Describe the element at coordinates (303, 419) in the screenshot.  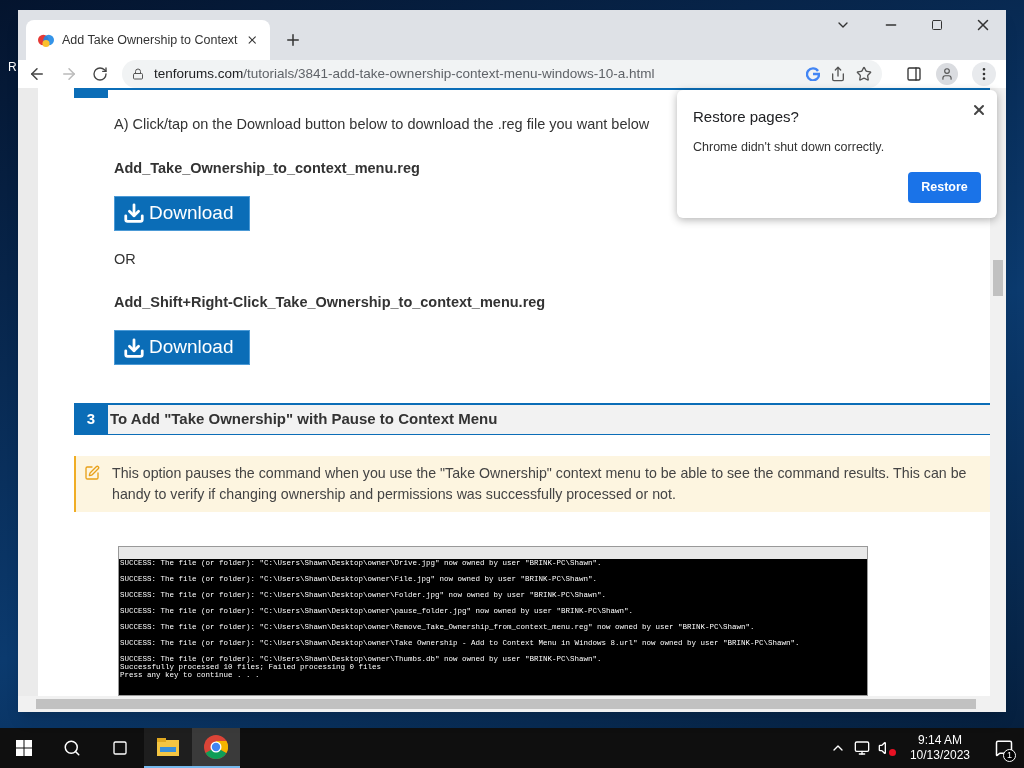
I see `section-title: To Add "Take Ownership" with Pause to Context Menu` at that location.